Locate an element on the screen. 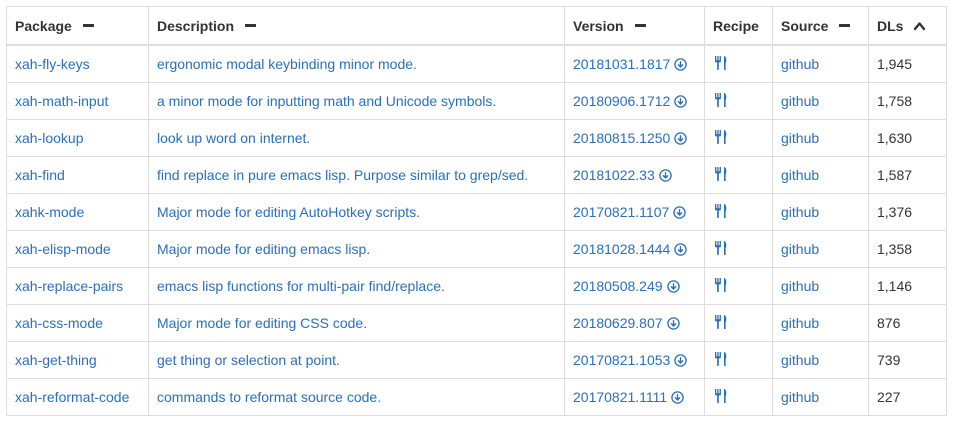 This screenshot has height=423, width=956. description-link: ergonomic modal keybinding minor mode. is located at coordinates (287, 64).